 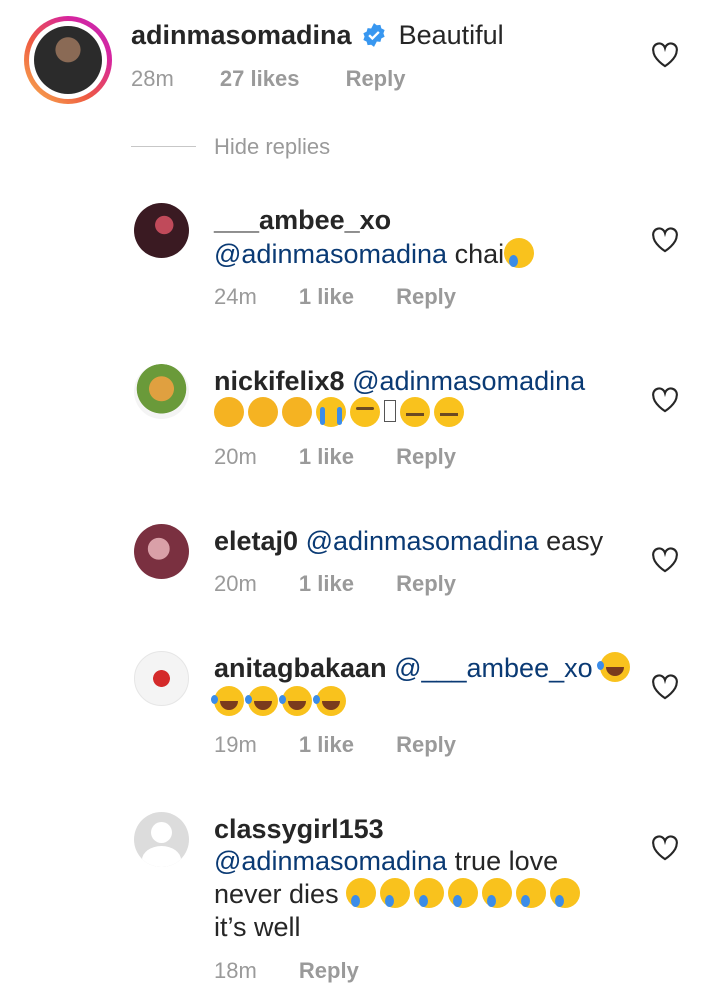 I want to click on reply-text-line: anitagbakaan @___ambee_xo, so click(x=424, y=668).